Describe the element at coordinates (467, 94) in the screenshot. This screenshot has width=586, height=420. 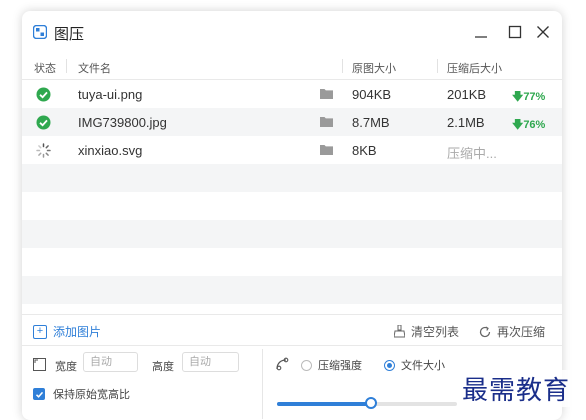
I see `compressed-size: 201KB` at that location.